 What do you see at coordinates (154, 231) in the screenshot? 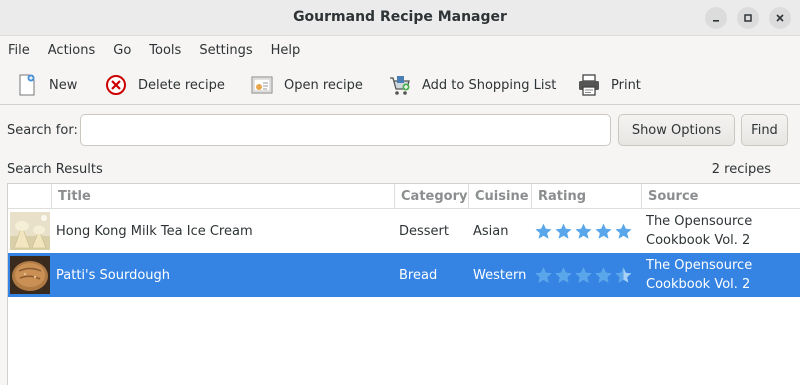
I see `recipe-title: Hong Kong Milk Tea Ice Cream` at bounding box center [154, 231].